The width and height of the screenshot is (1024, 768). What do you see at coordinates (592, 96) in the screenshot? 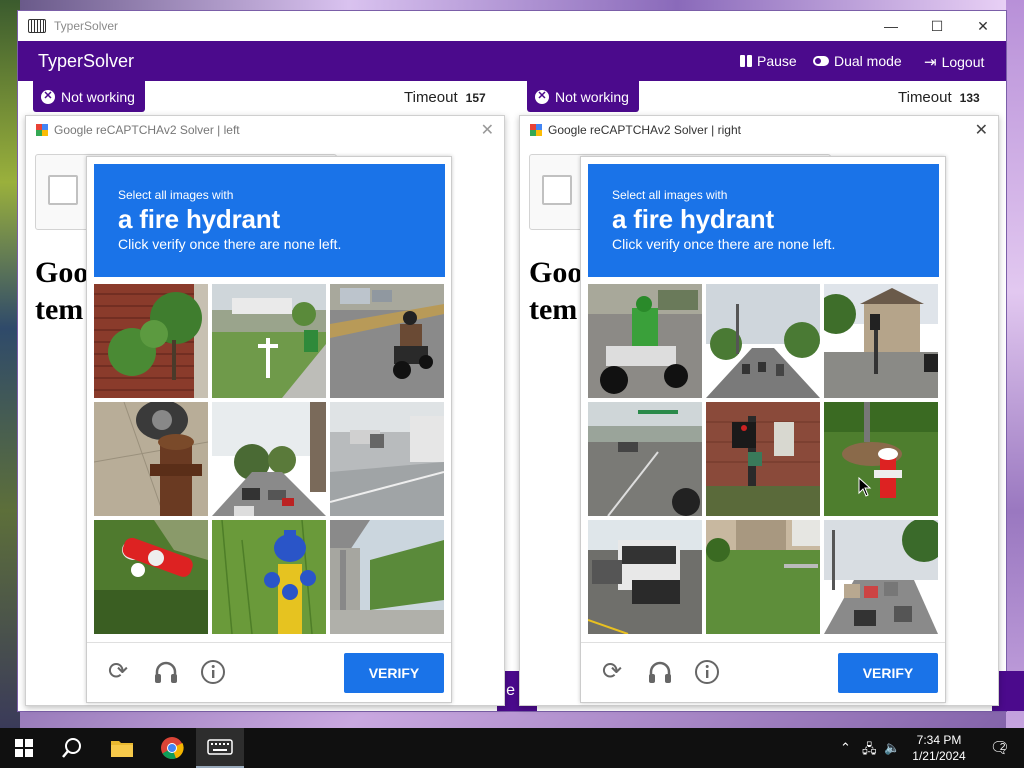
I see `status-text-right: Not working` at bounding box center [592, 96].